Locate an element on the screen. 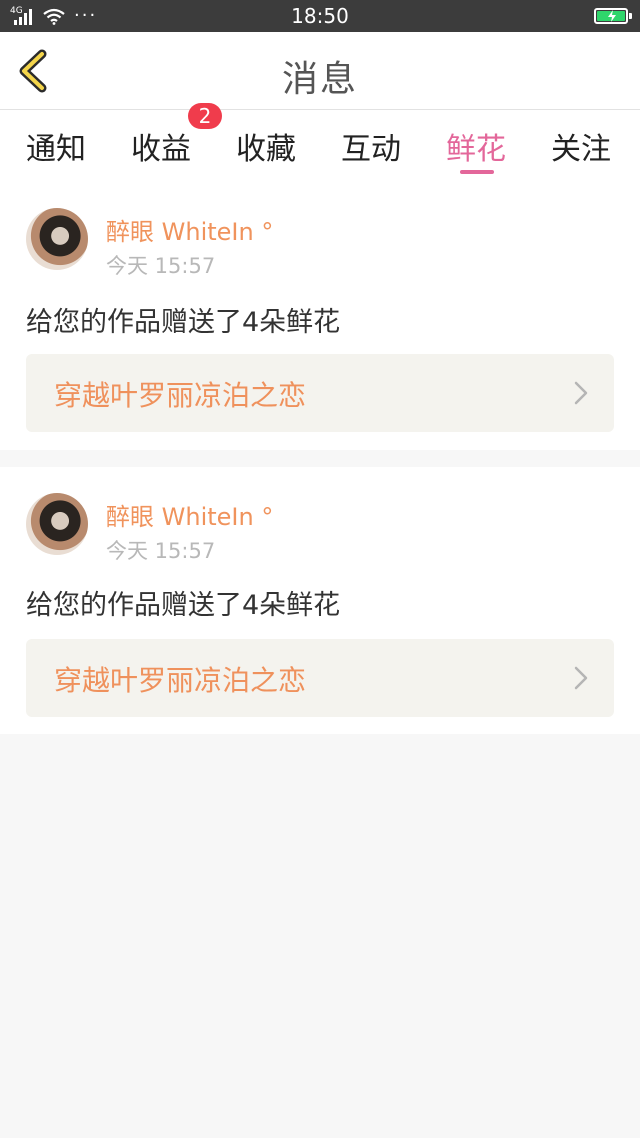  active-tab-indicator is located at coordinates (477, 172).